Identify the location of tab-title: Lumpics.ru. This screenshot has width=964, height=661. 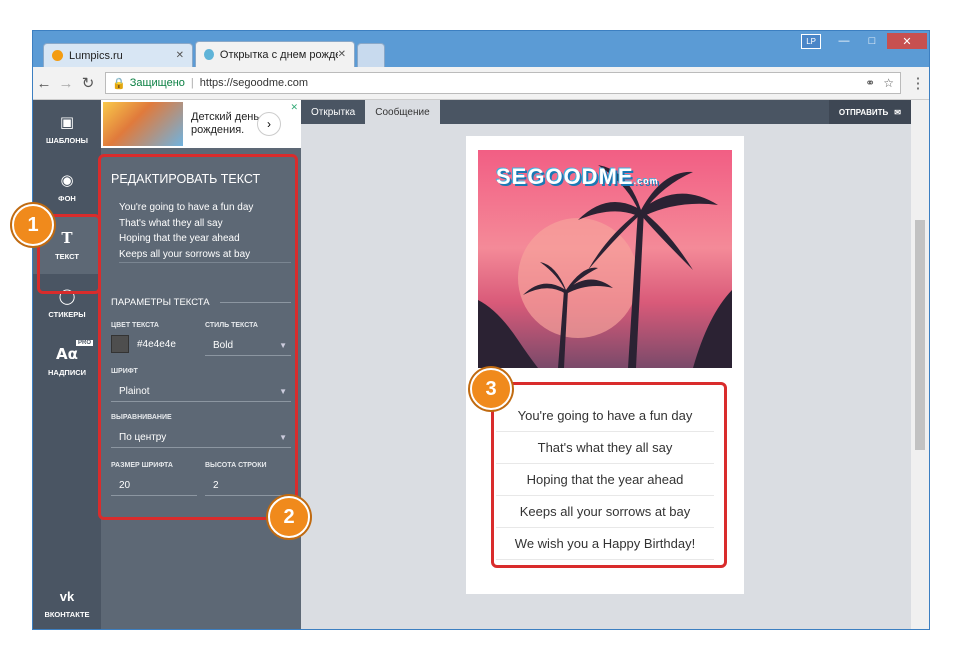
(96, 55).